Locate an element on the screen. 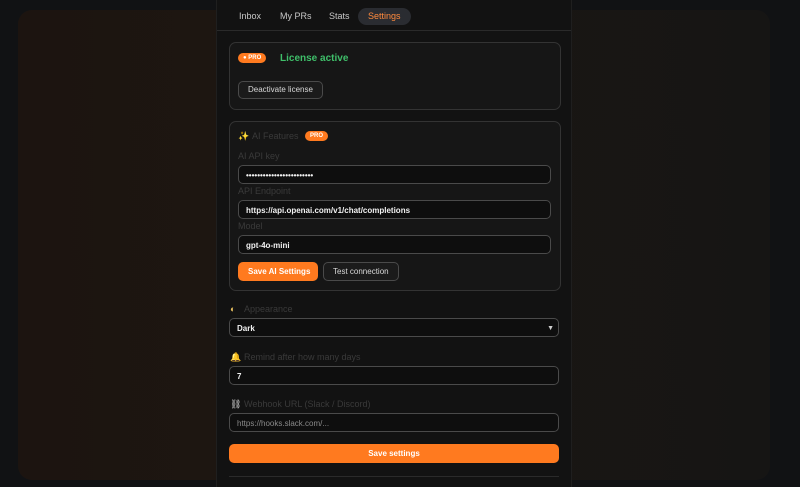 This screenshot has height=487, width=800. model-input: gpt-4o-mini is located at coordinates (394, 244).